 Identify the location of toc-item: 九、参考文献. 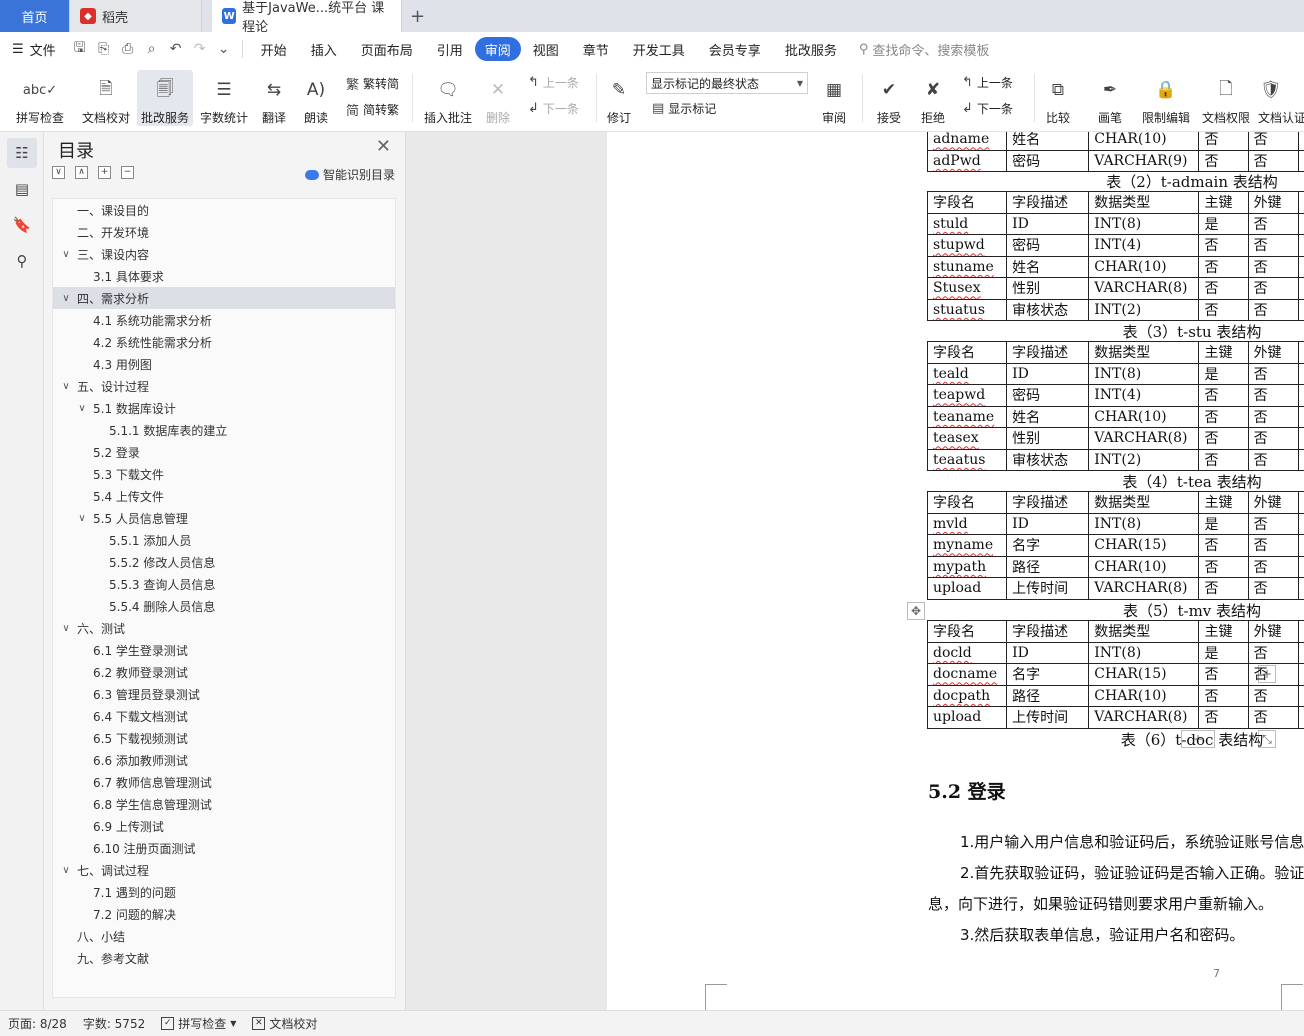
(224, 958).